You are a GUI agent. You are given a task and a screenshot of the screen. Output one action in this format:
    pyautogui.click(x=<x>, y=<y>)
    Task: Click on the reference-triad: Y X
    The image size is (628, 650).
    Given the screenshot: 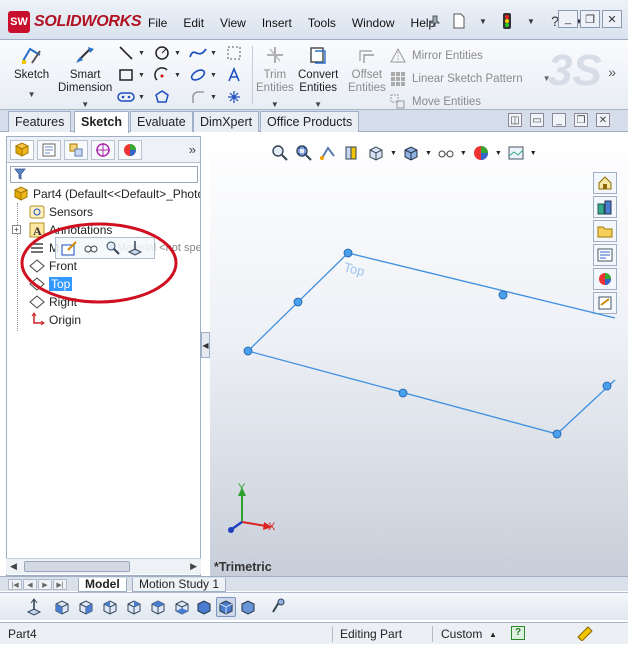 What is the action you would take?
    pyautogui.click(x=252, y=507)
    